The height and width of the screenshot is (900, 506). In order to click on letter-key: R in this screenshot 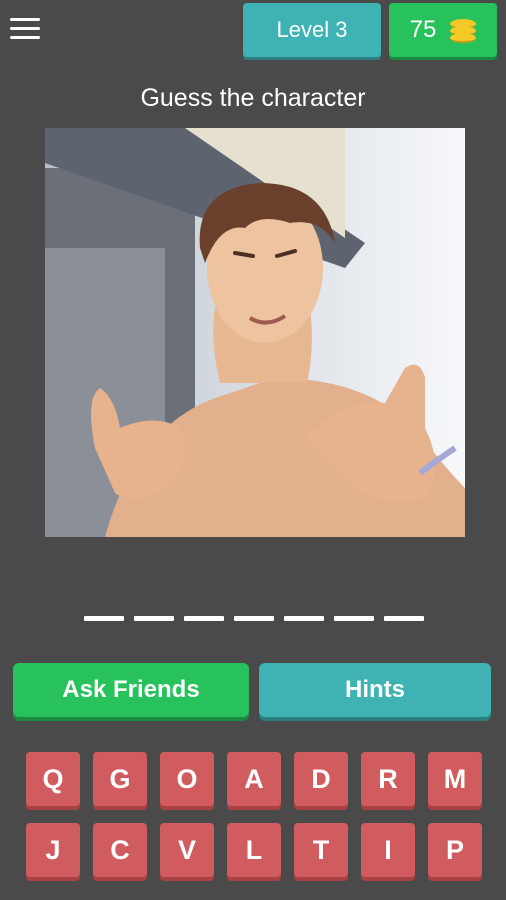, I will do `click(388, 779)`.